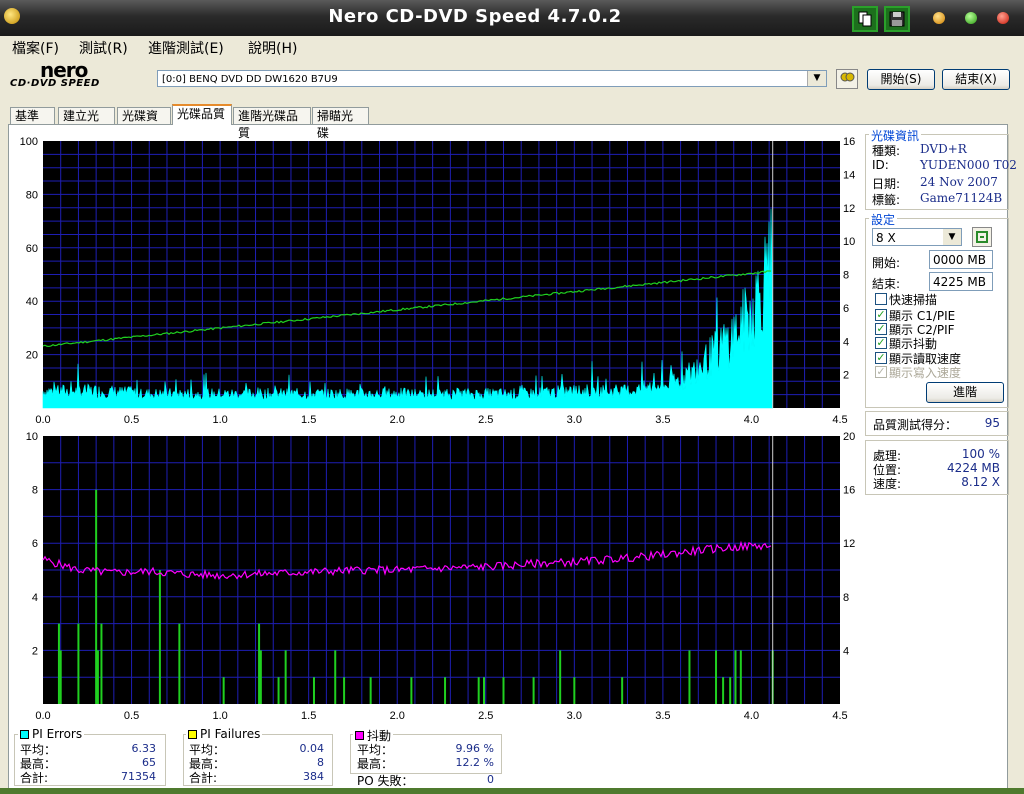  Describe the element at coordinates (973, 468) in the screenshot. I see `position-value: 4224 MB` at that location.